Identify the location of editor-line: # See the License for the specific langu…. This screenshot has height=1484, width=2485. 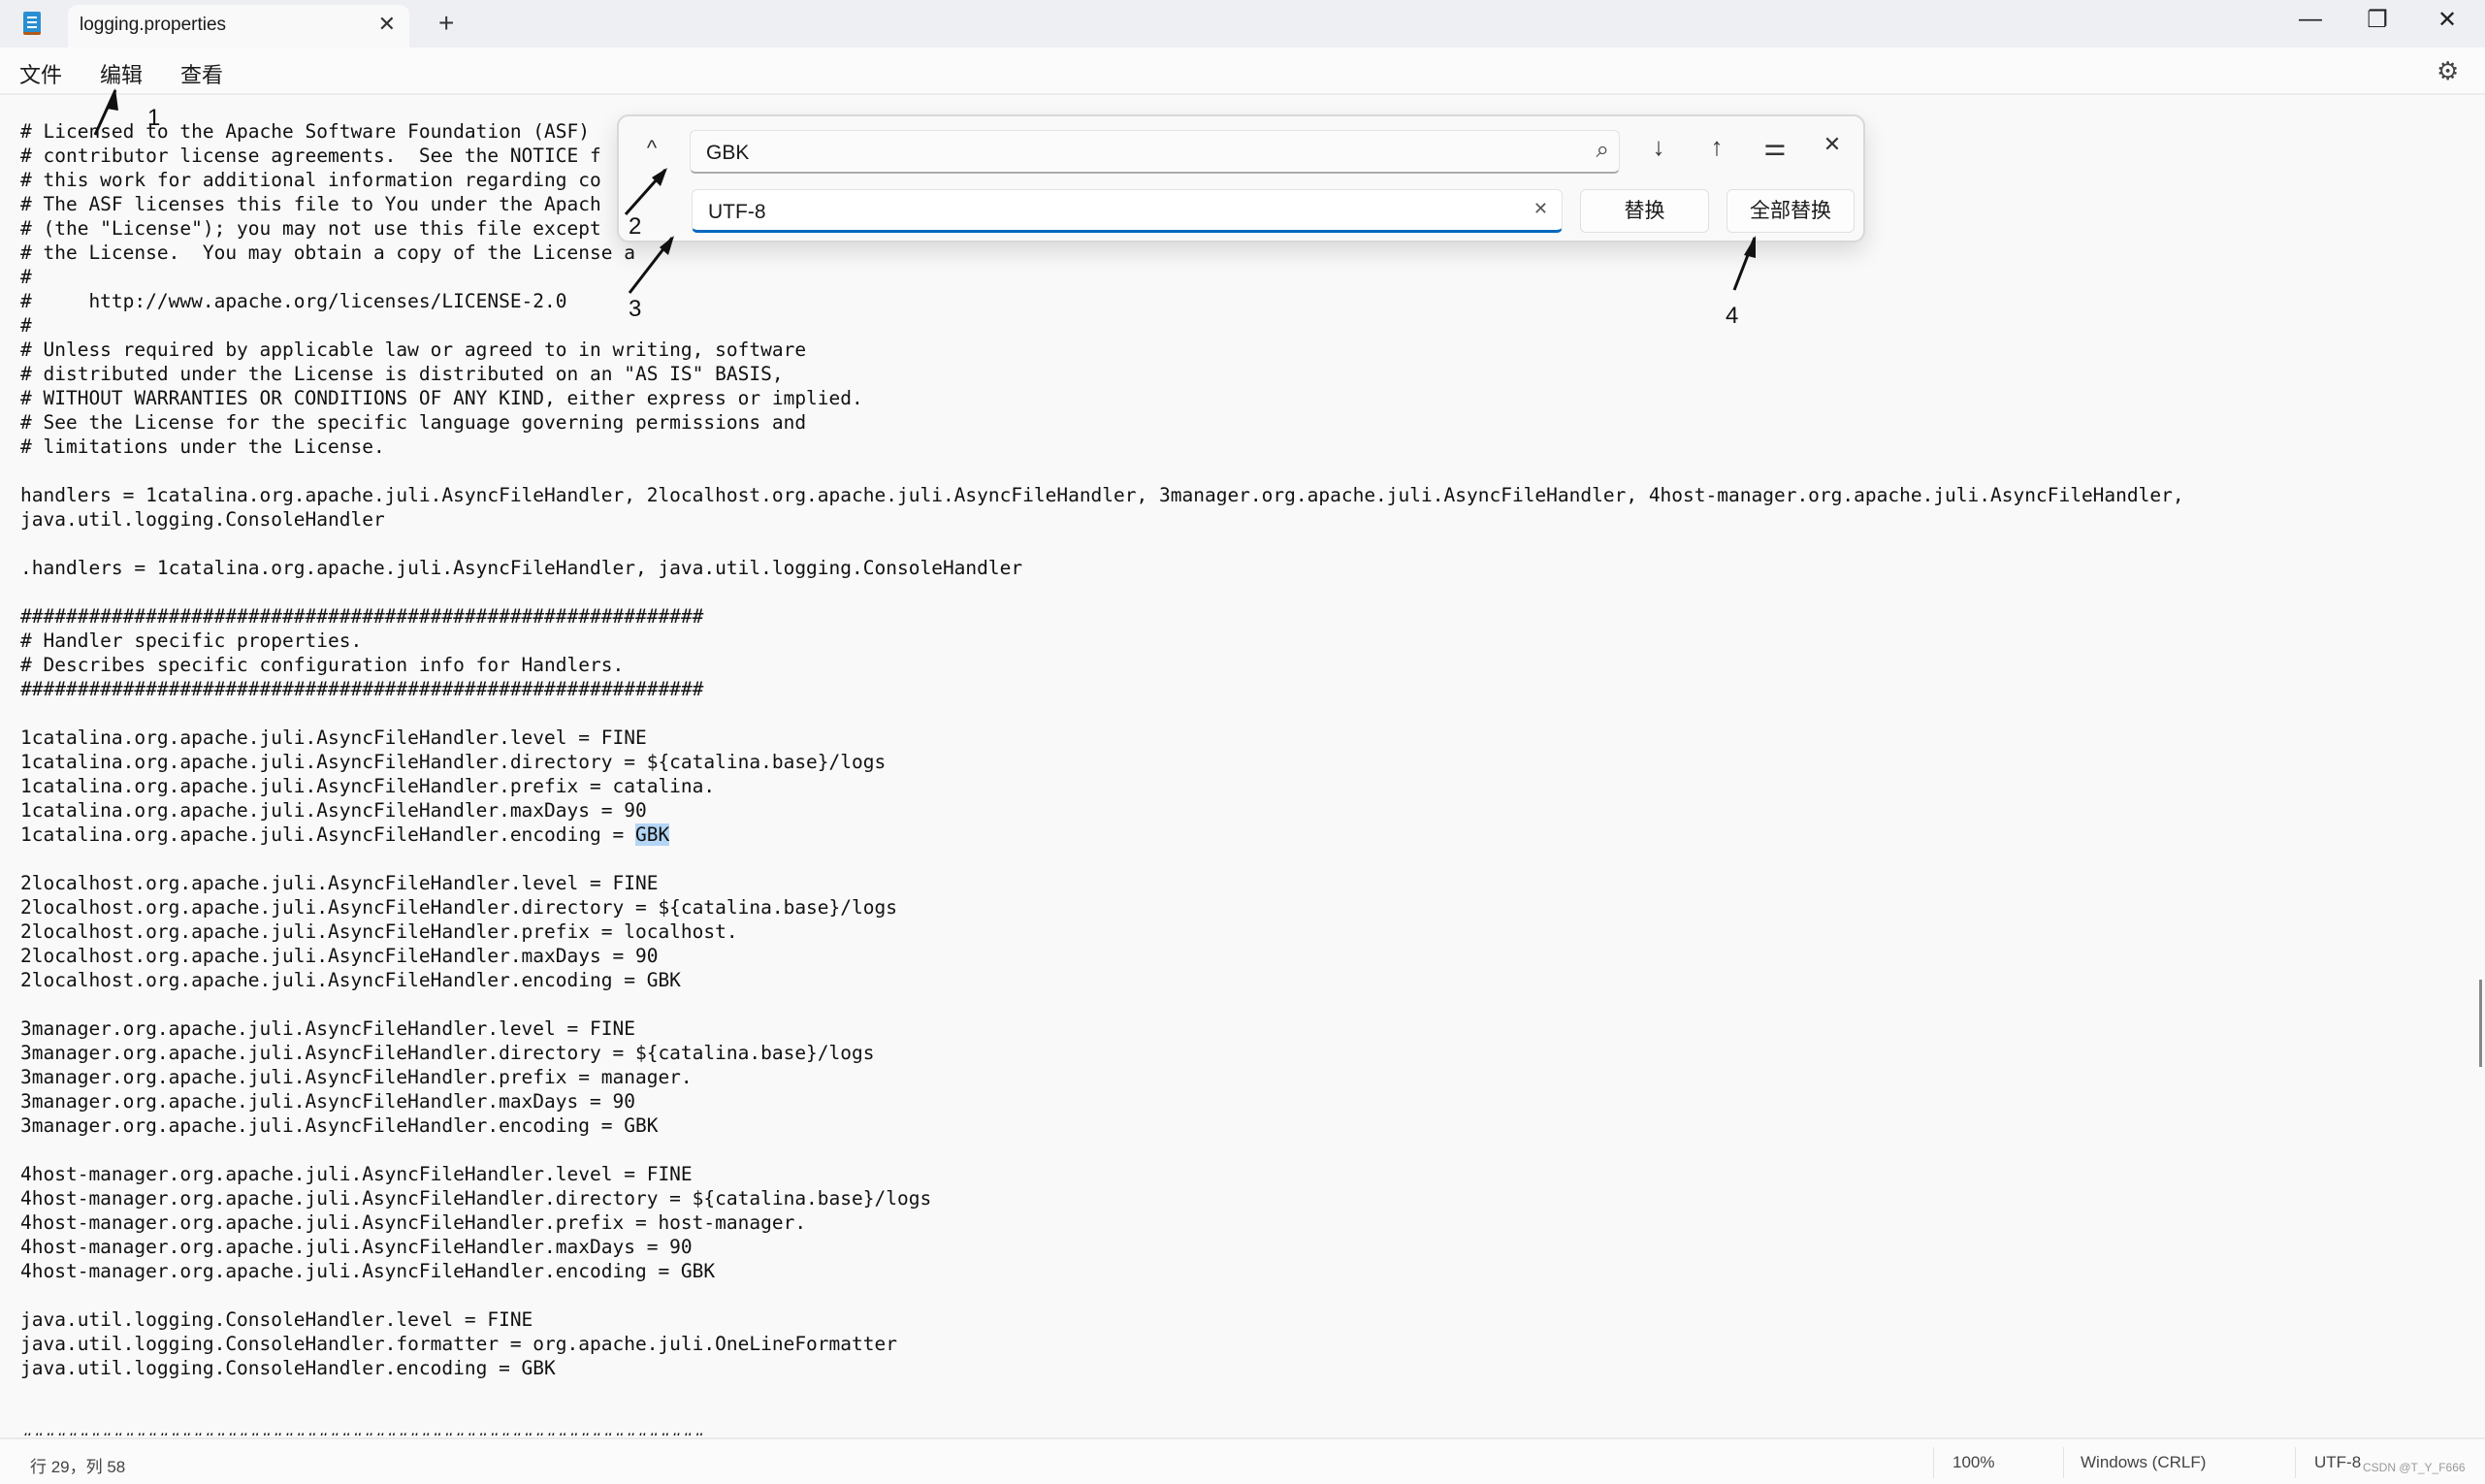
(413, 422).